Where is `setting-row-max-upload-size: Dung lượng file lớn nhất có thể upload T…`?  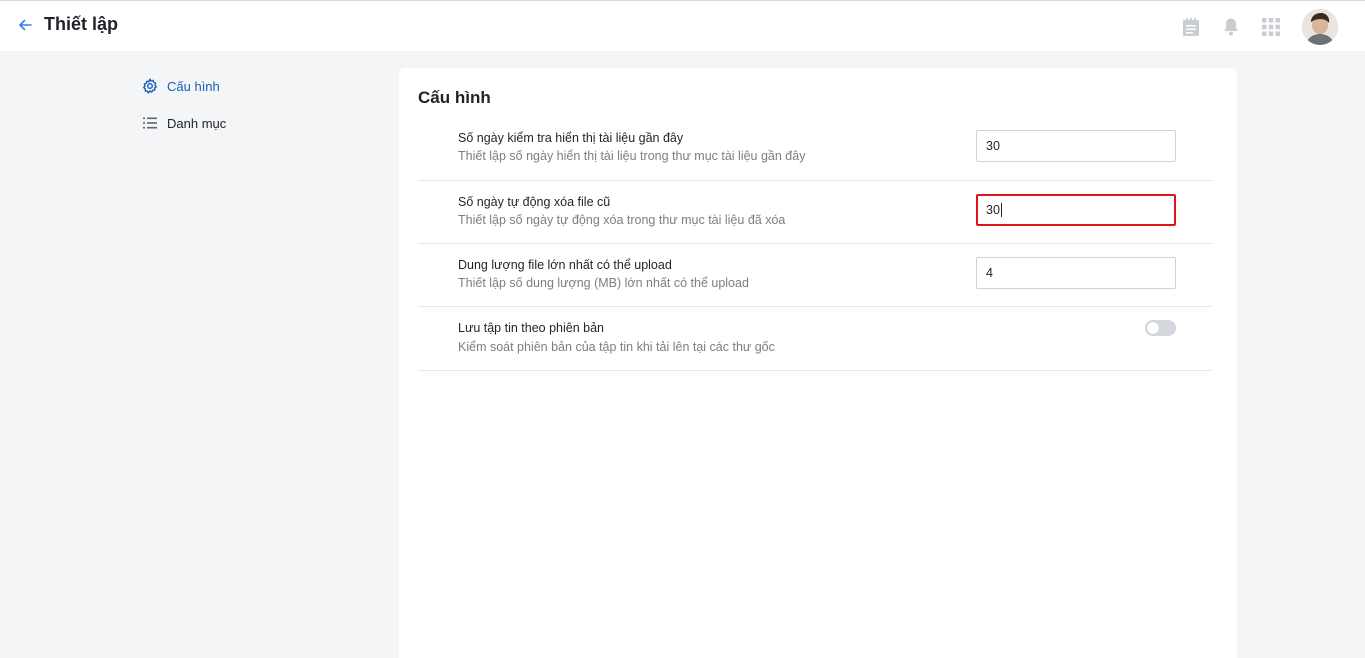
setting-row-max-upload-size: Dung lượng file lớn nhất có thể upload T… is located at coordinates (815, 275).